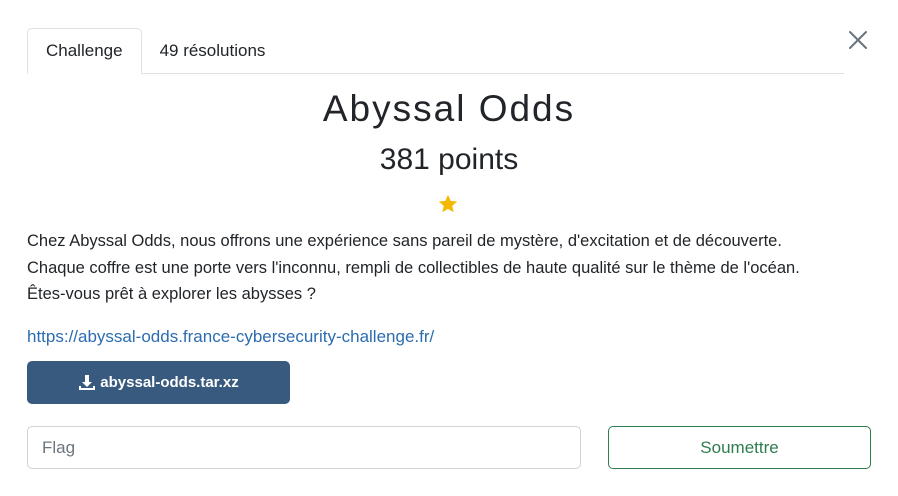  I want to click on difficulty-rating, so click(448, 204).